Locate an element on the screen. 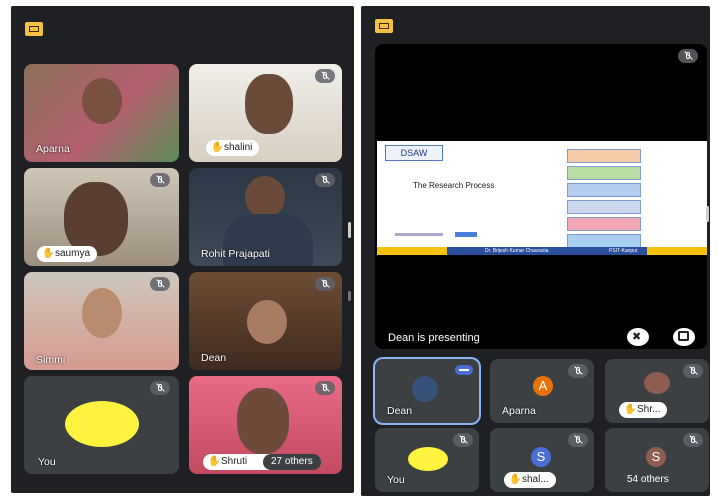  participant-tile-simmi: Simmi is located at coordinates (101, 321).